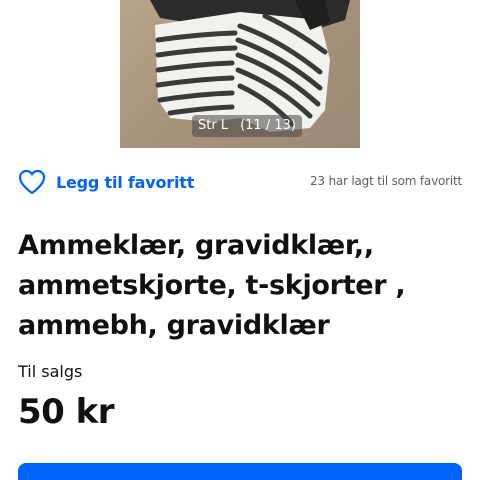  Describe the element at coordinates (386, 181) in the screenshot. I see `favorite-count: 23 har lagt til som favoritt` at that location.